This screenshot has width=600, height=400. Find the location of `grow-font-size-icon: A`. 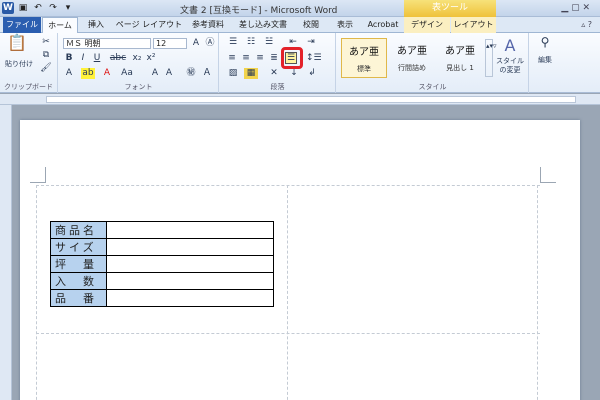

grow-font-size-icon: A is located at coordinates (155, 73).